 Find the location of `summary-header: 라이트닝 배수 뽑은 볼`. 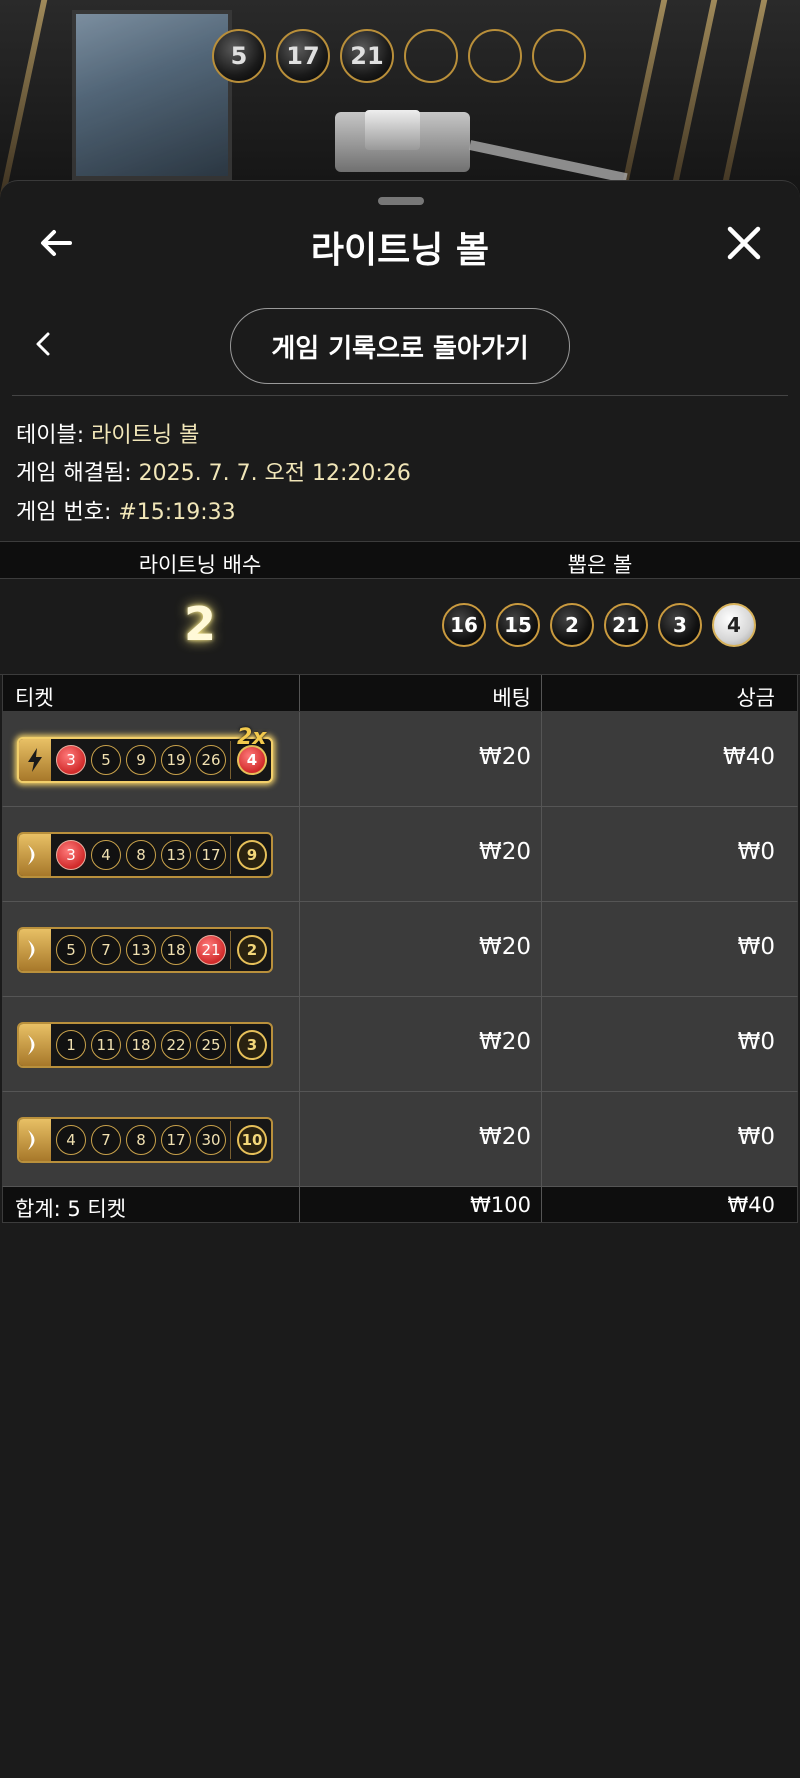

summary-header: 라이트닝 배수 뽑은 볼 is located at coordinates (400, 560).